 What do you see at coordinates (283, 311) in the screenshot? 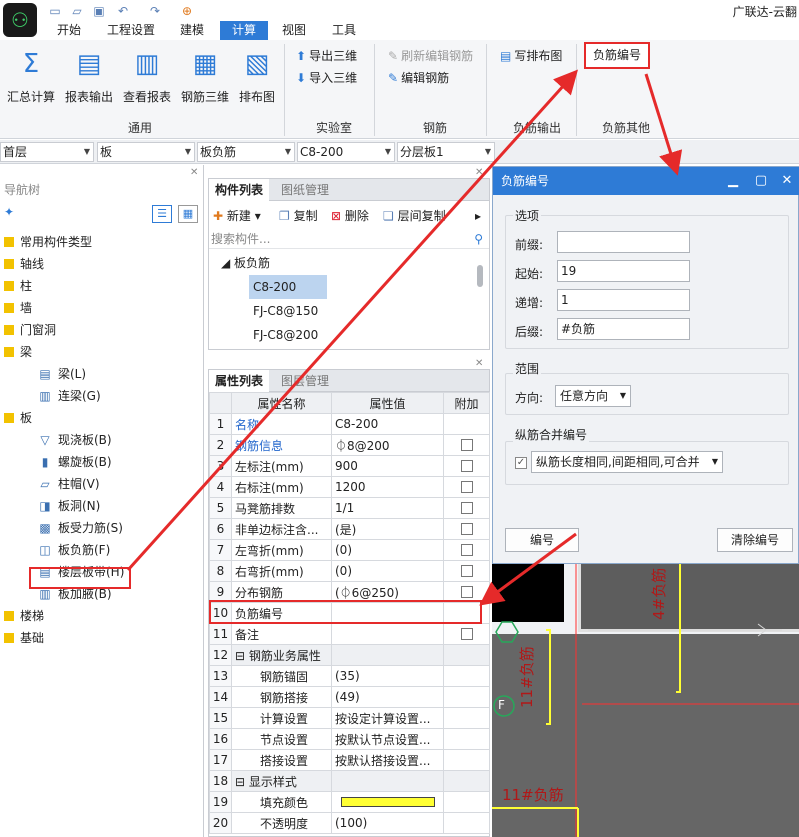
I see `component-item: FJ-C8@150` at bounding box center [283, 311].